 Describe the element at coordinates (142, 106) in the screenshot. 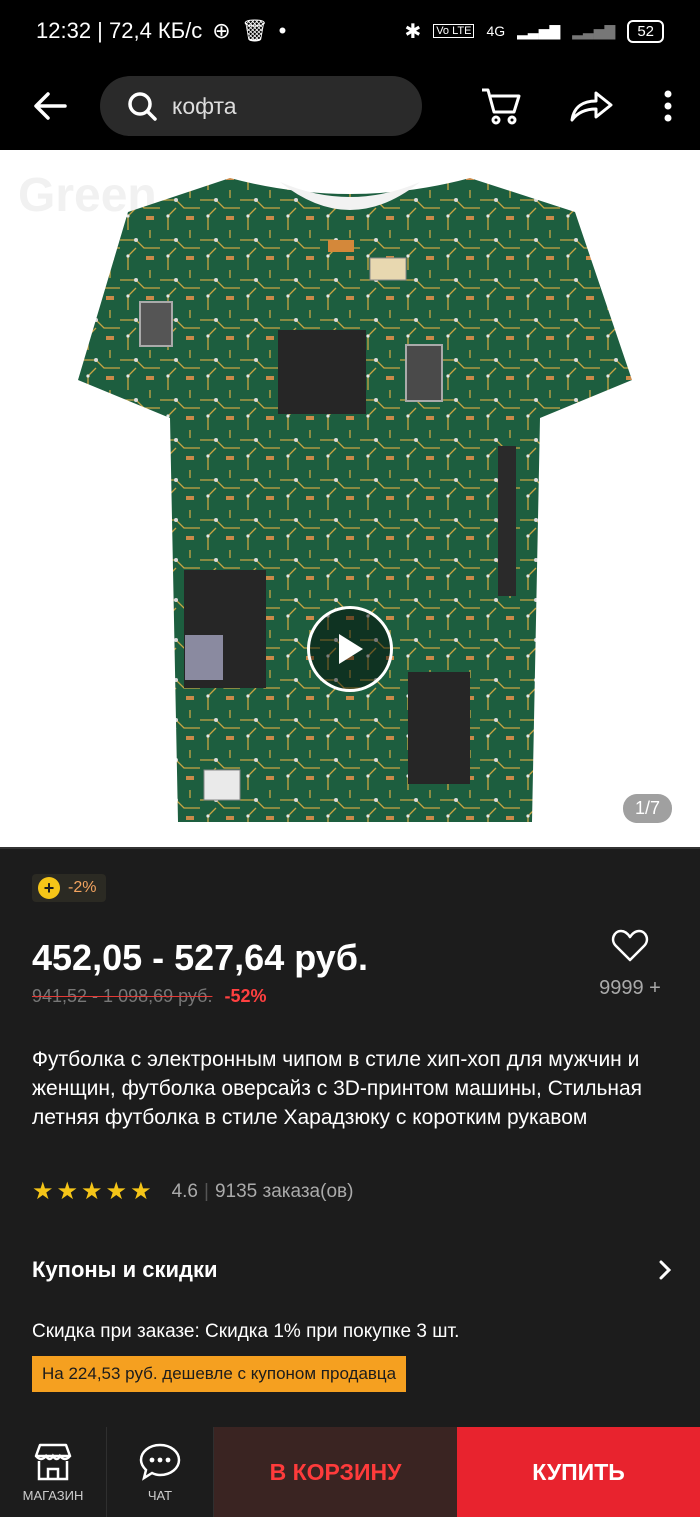

I see `search-icon` at that location.